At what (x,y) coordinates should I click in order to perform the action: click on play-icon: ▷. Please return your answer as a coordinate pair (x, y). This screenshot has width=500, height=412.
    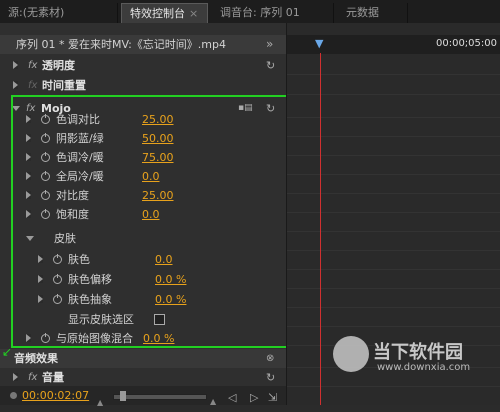
    Looking at the image, I should click on (254, 397).